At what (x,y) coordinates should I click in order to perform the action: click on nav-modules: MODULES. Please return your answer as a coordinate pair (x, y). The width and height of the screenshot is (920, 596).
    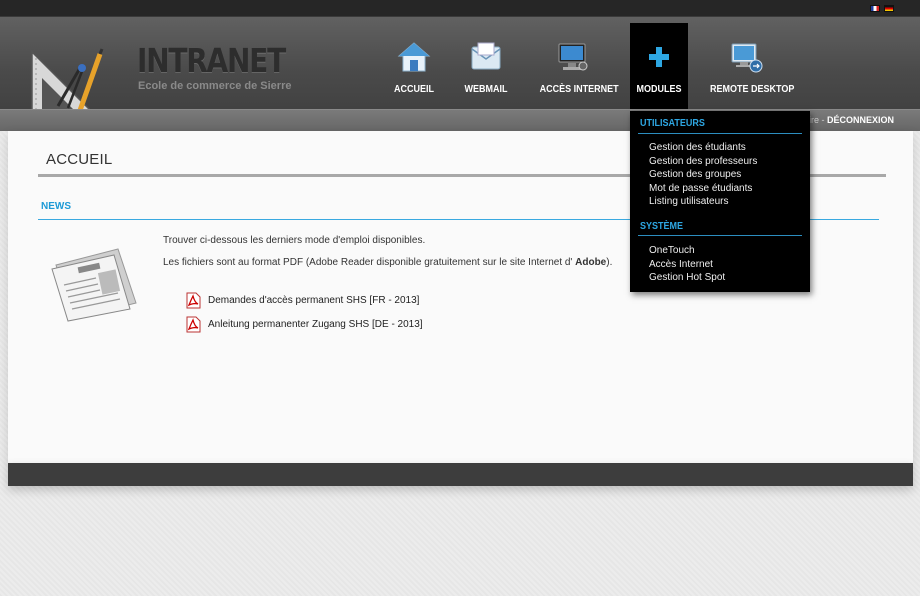
    Looking at the image, I should click on (659, 70).